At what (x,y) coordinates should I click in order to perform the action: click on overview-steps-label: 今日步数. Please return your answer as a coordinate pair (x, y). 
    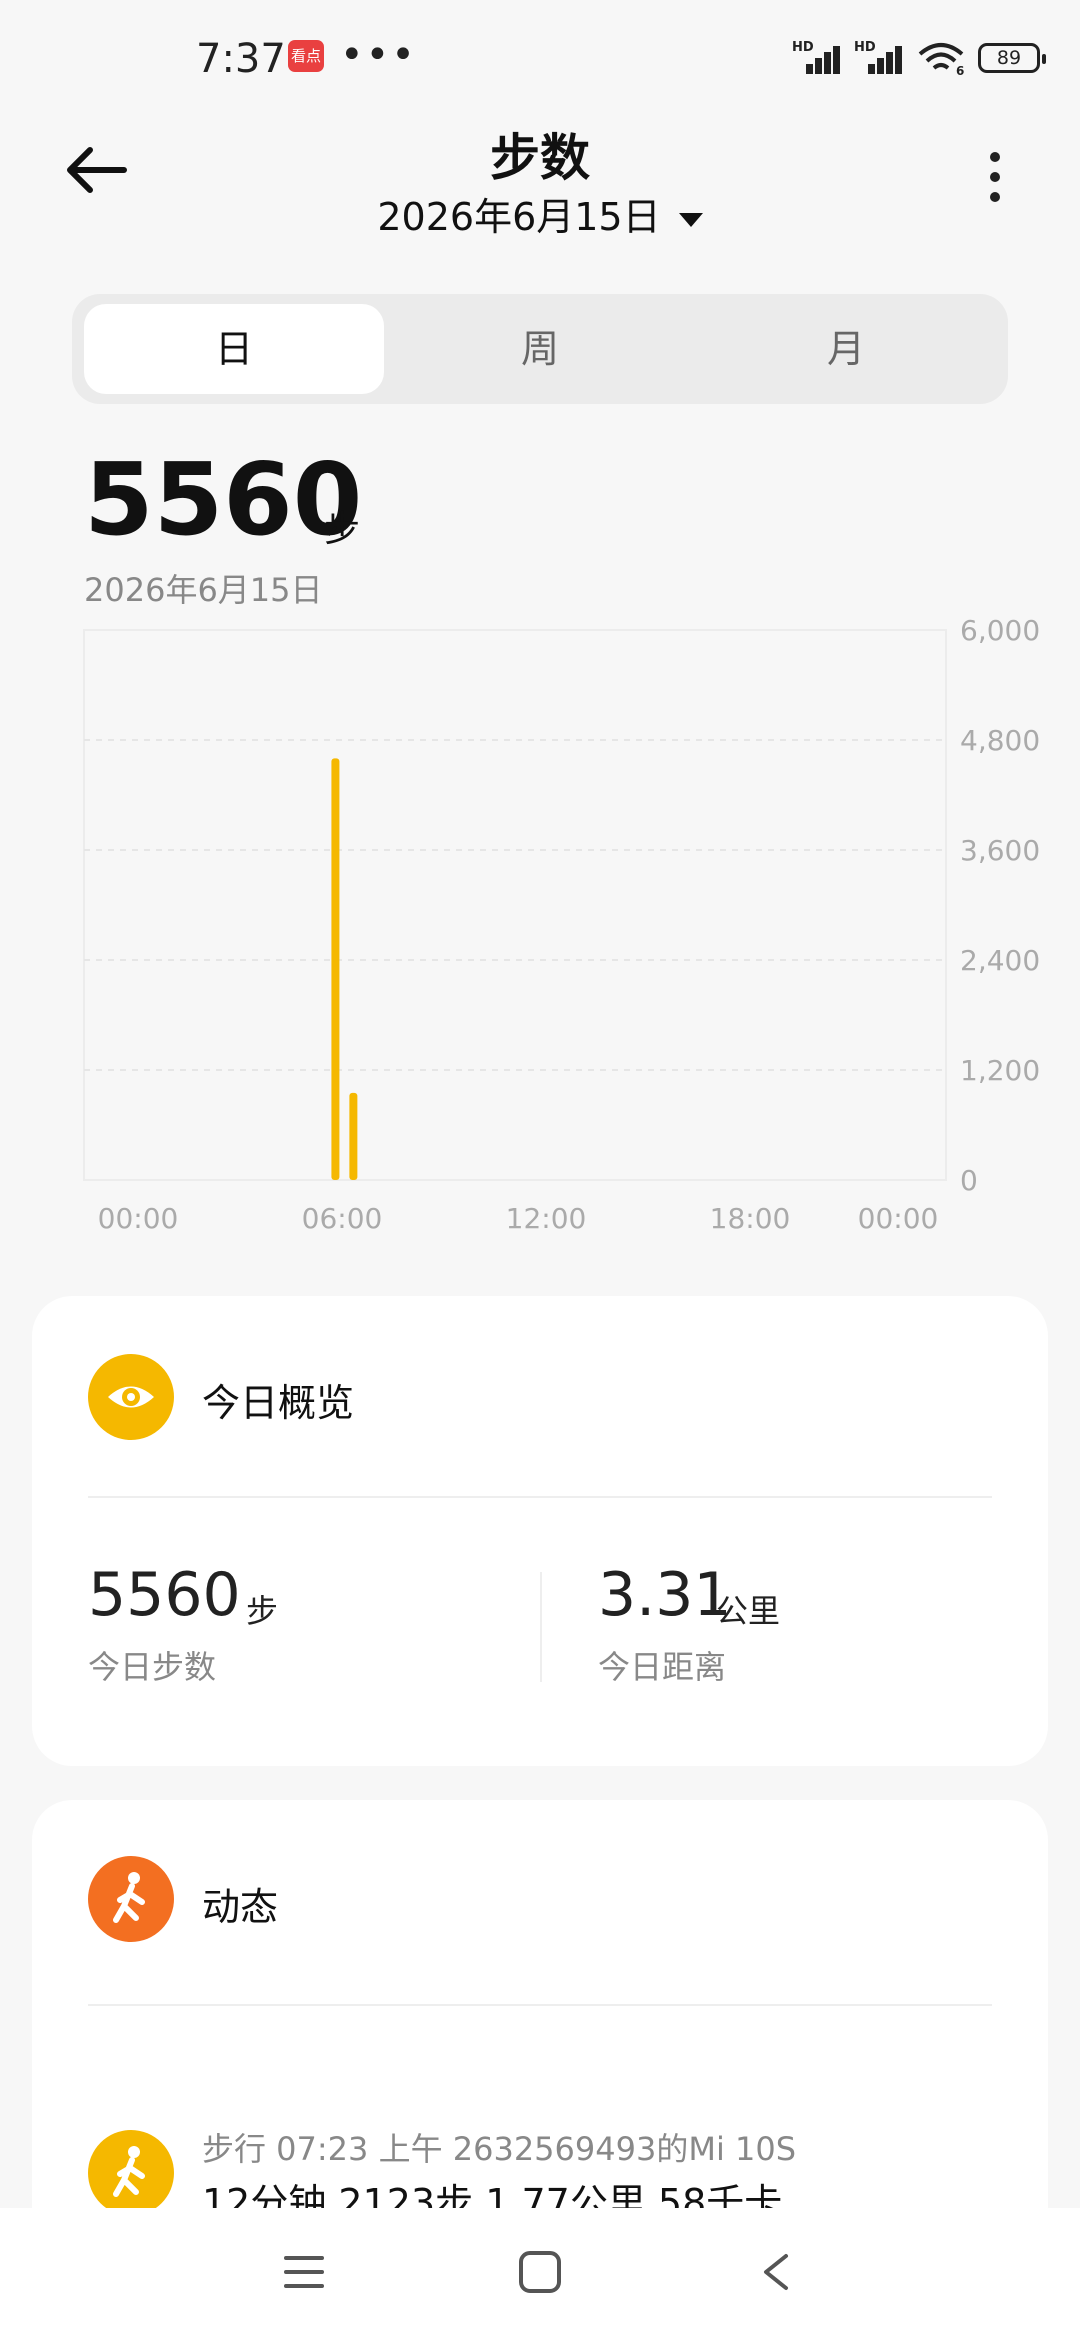
    Looking at the image, I should click on (152, 1667).